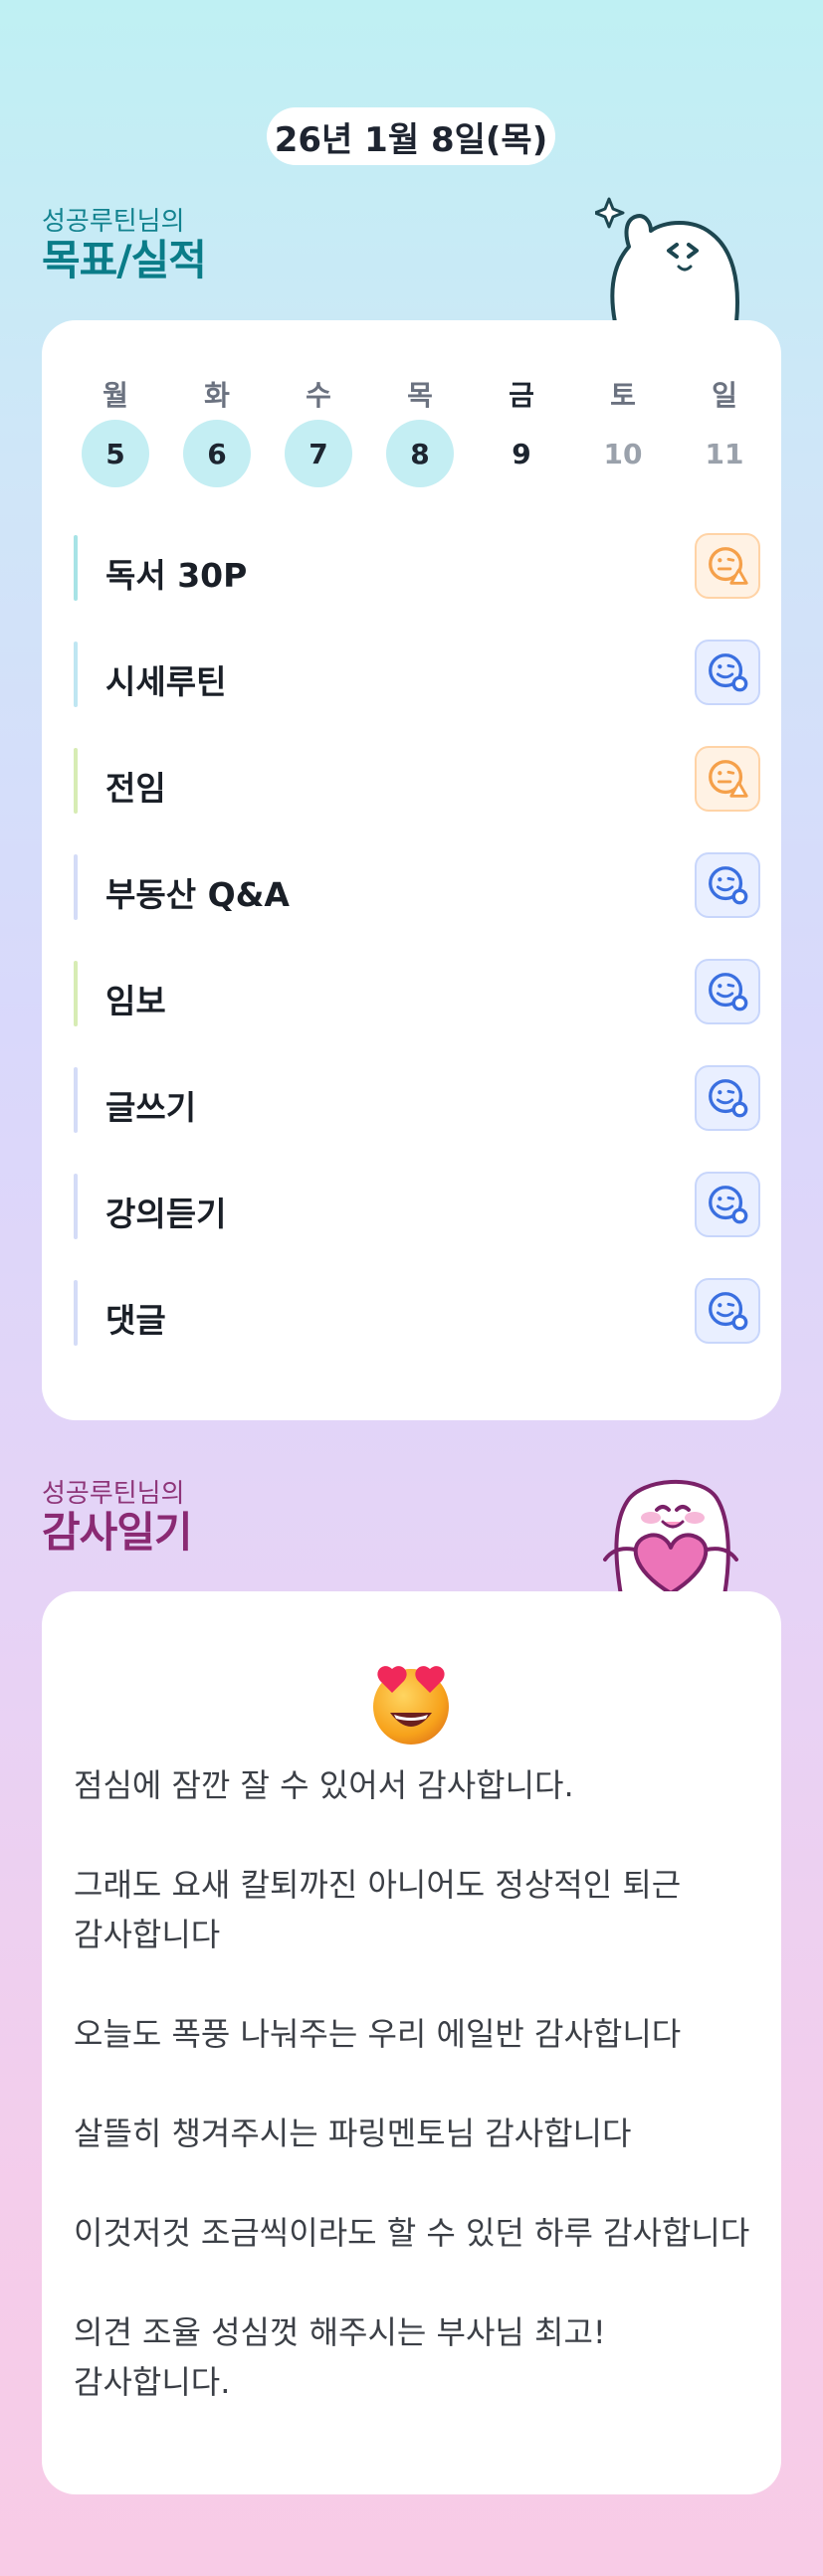  What do you see at coordinates (521, 453) in the screenshot?
I see `day-date: 9` at bounding box center [521, 453].